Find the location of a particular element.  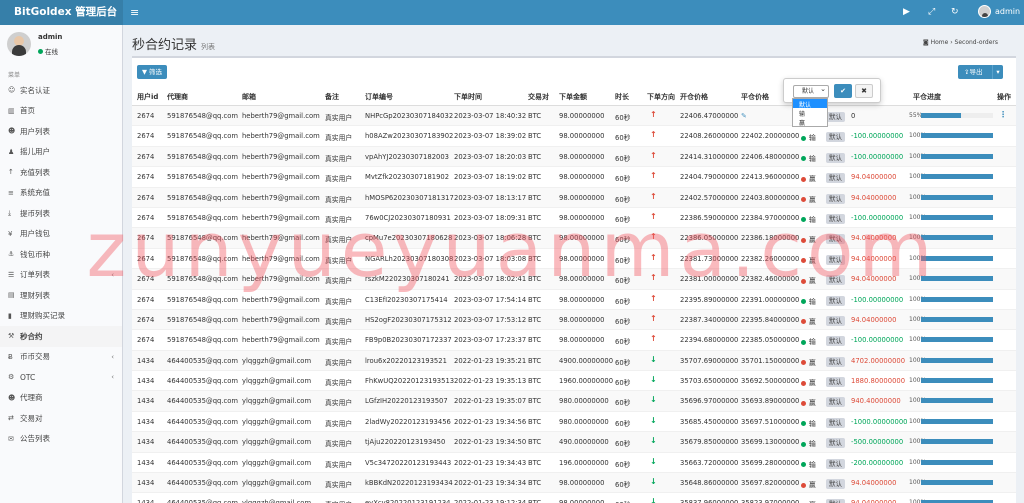

sidebar-item: ▥ 首页 is located at coordinates (61, 111).